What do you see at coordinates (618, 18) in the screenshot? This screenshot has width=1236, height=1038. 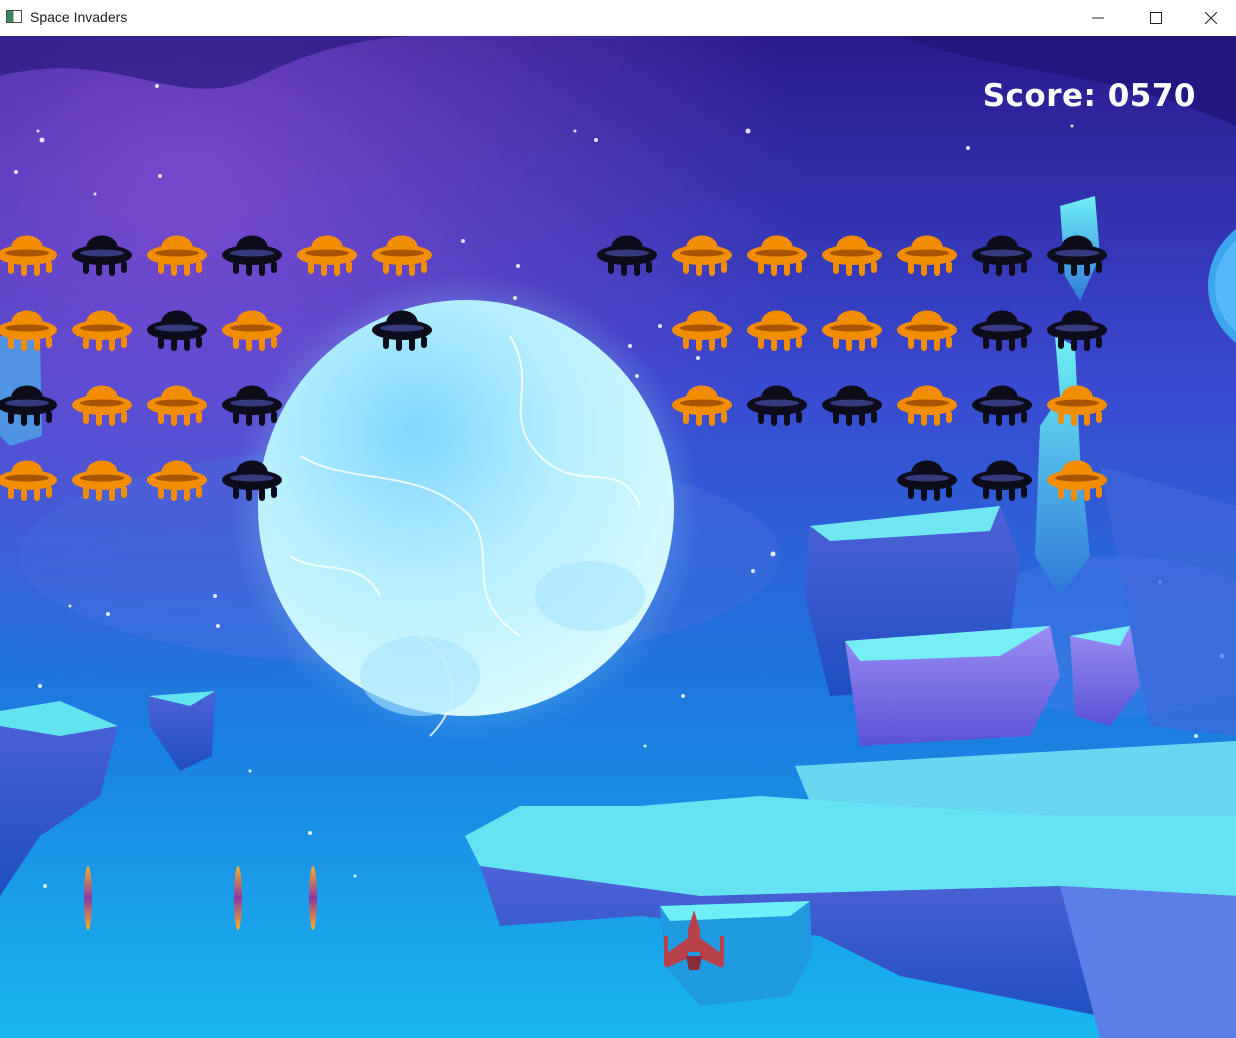 I see `title-bar: Space Invaders` at bounding box center [618, 18].